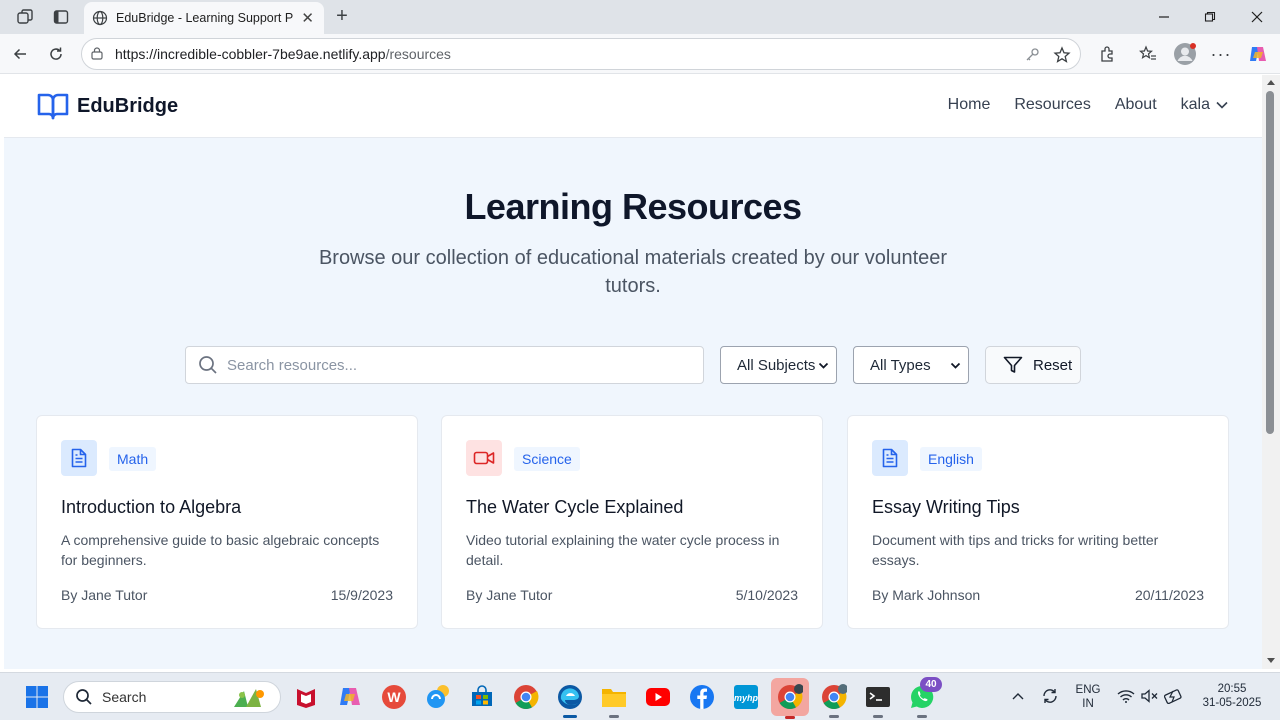 This screenshot has height=720, width=1280. I want to click on language-indicator: ENG IN, so click(1088, 697).